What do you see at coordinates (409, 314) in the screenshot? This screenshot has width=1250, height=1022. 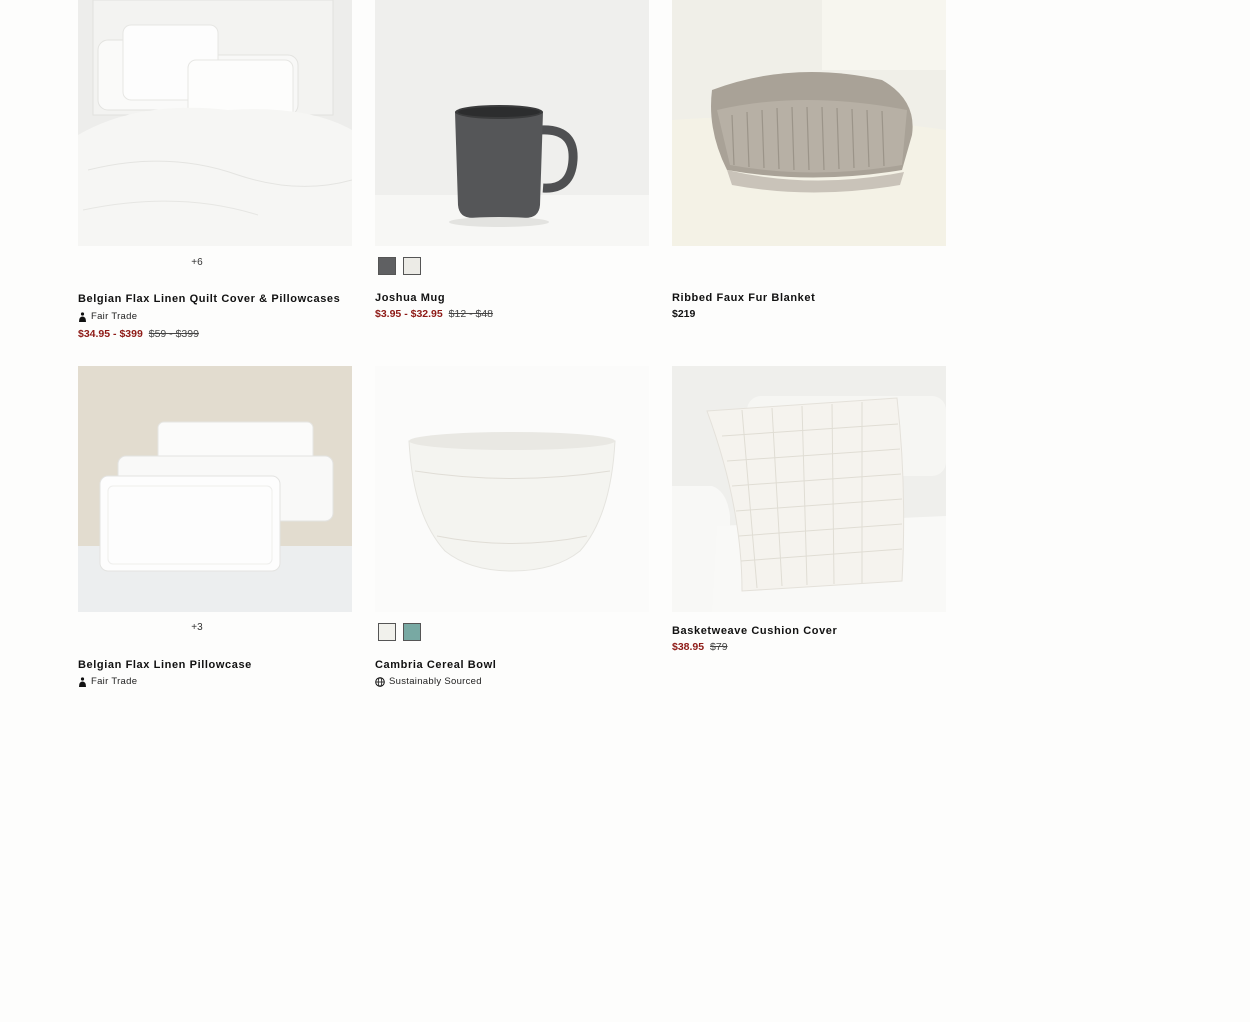 I see `sale-price: $3.95 - $32.95` at bounding box center [409, 314].